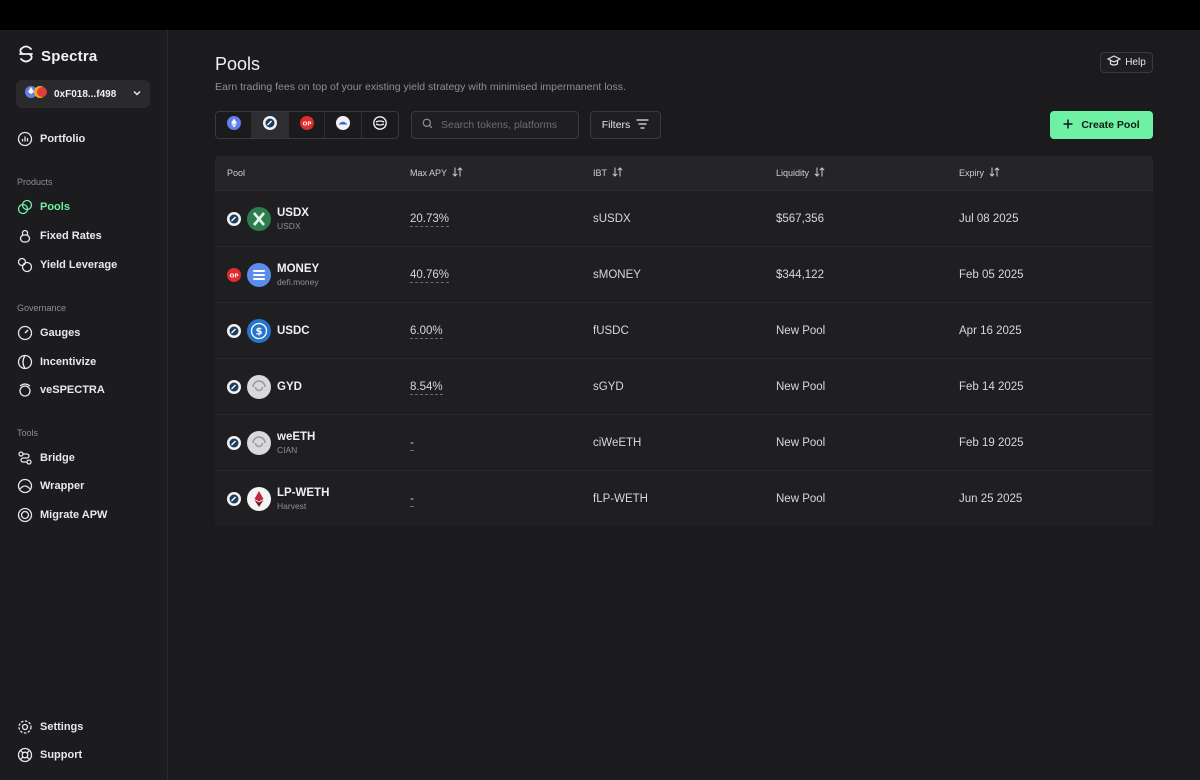  I want to click on nav-vespectra-label: veSPECTRA, so click(72, 390).